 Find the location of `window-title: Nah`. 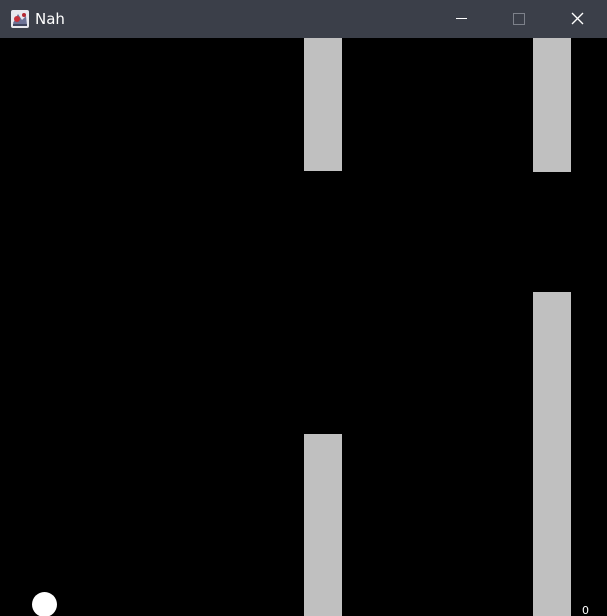

window-title: Nah is located at coordinates (50, 19).